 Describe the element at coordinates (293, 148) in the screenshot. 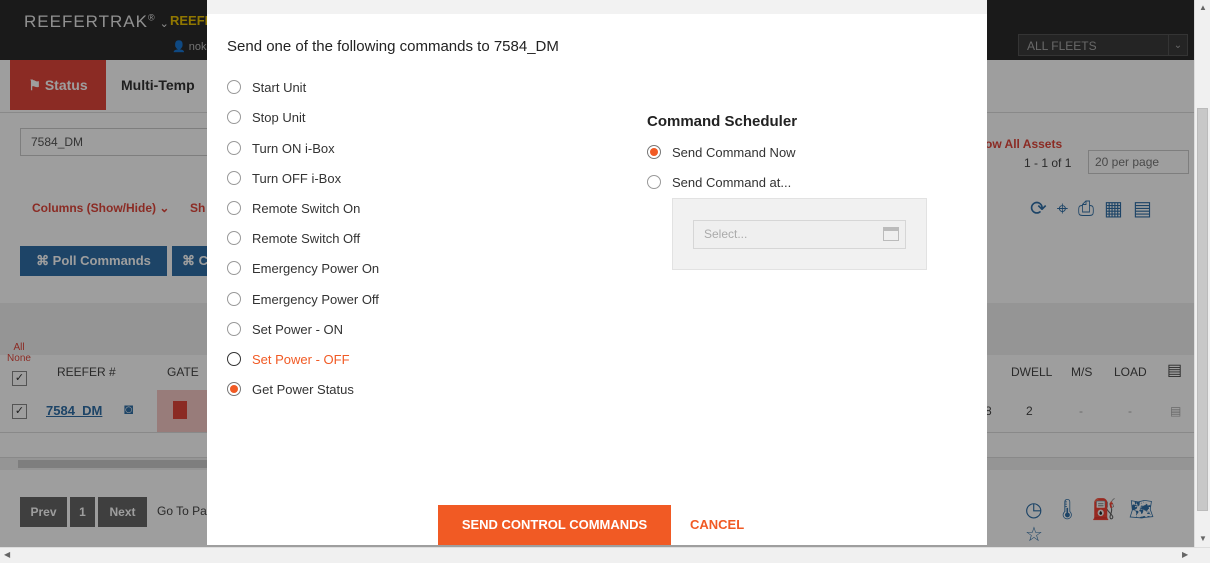

I see `command-label: Turn ON i-Box` at that location.